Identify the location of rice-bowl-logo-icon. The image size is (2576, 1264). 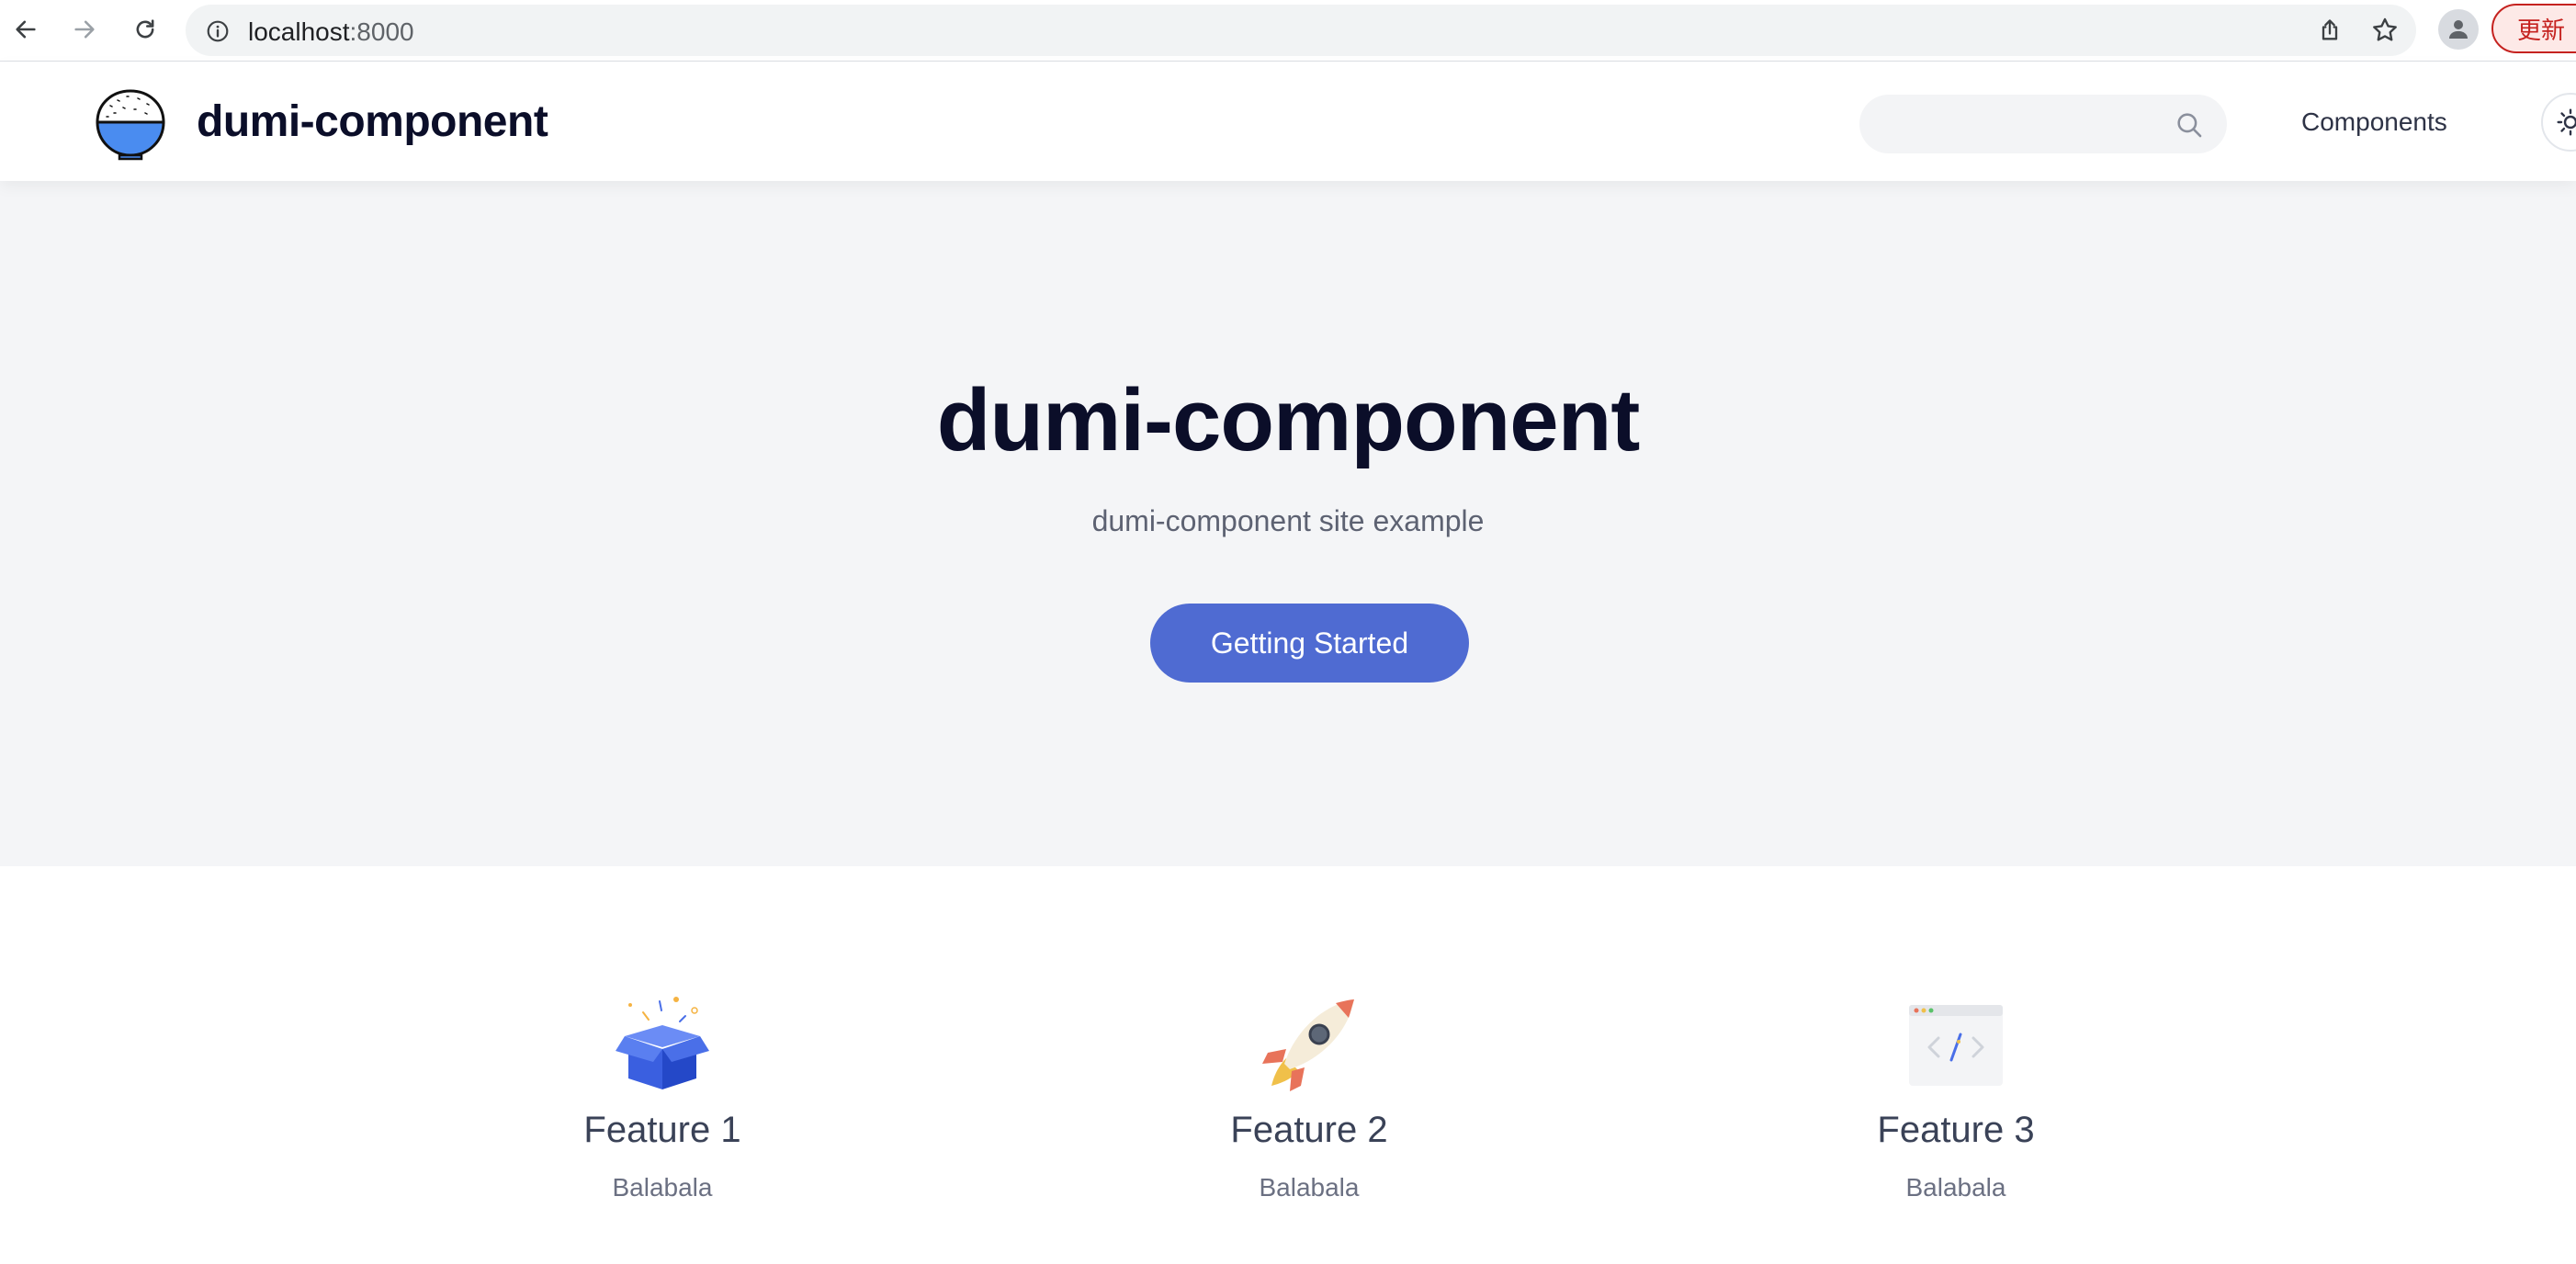
(130, 124).